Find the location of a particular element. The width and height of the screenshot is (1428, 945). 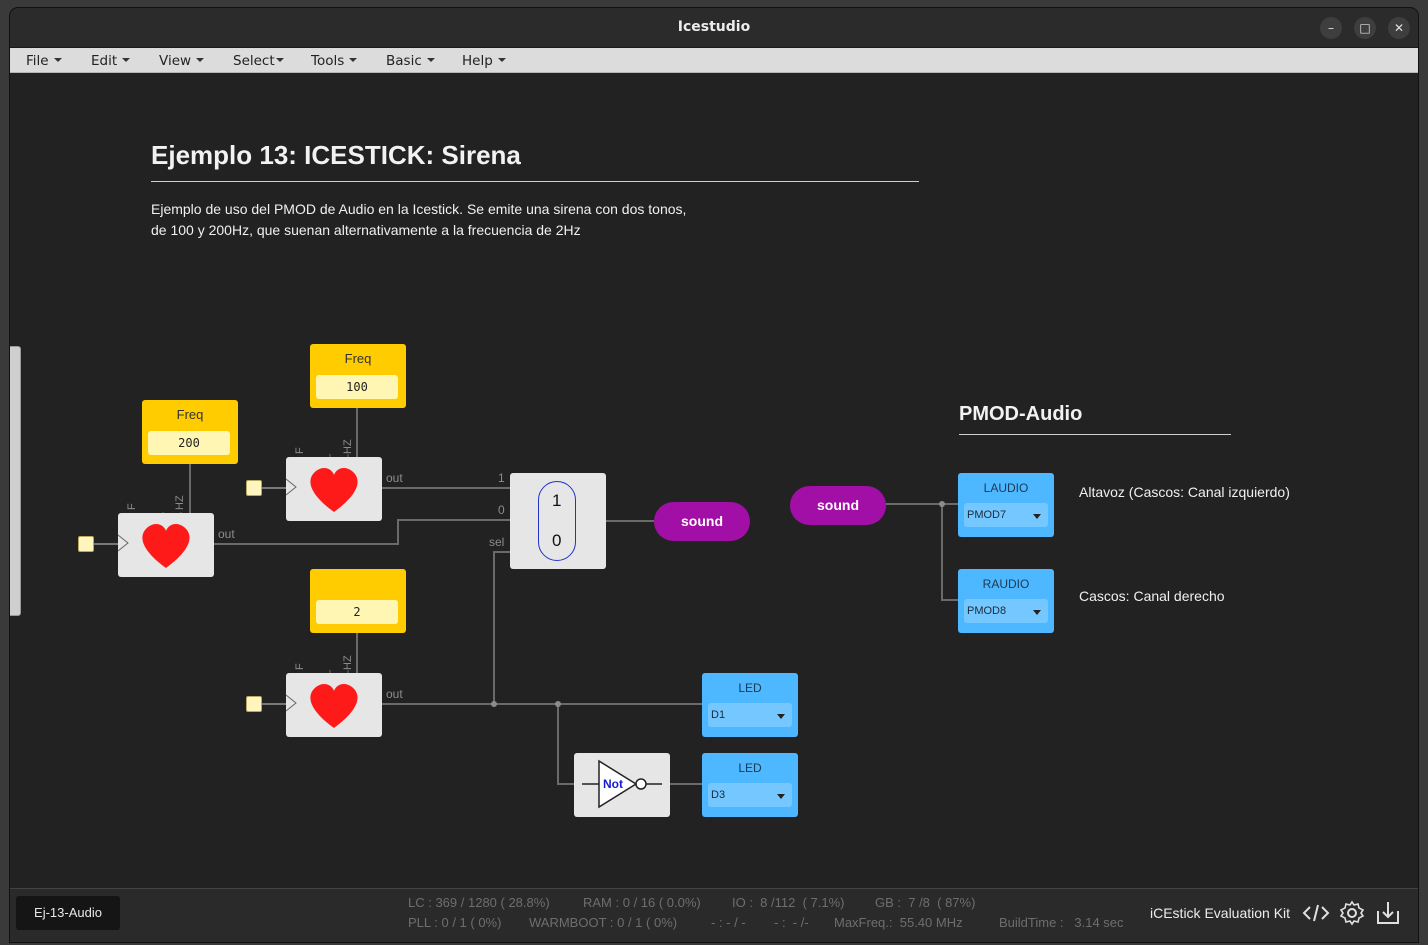

pin-select-value: PMOD7 is located at coordinates (987, 515).